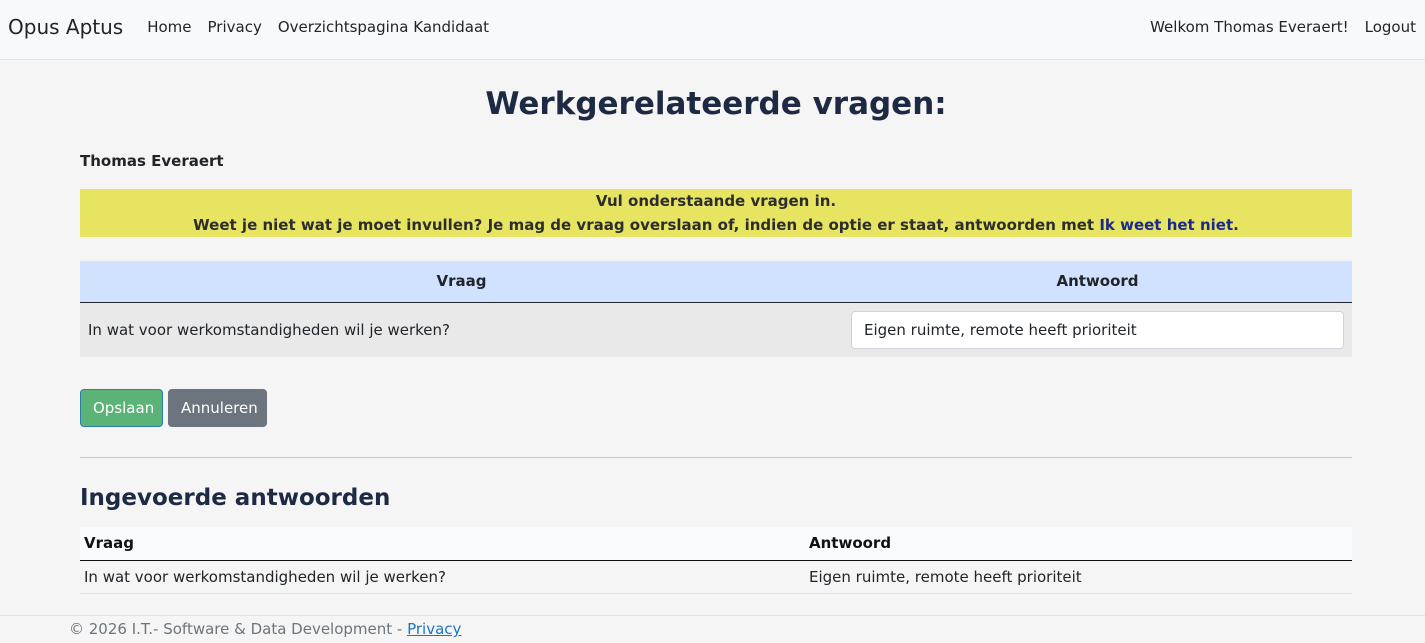 This screenshot has height=643, width=1425. I want to click on section-divider, so click(716, 457).